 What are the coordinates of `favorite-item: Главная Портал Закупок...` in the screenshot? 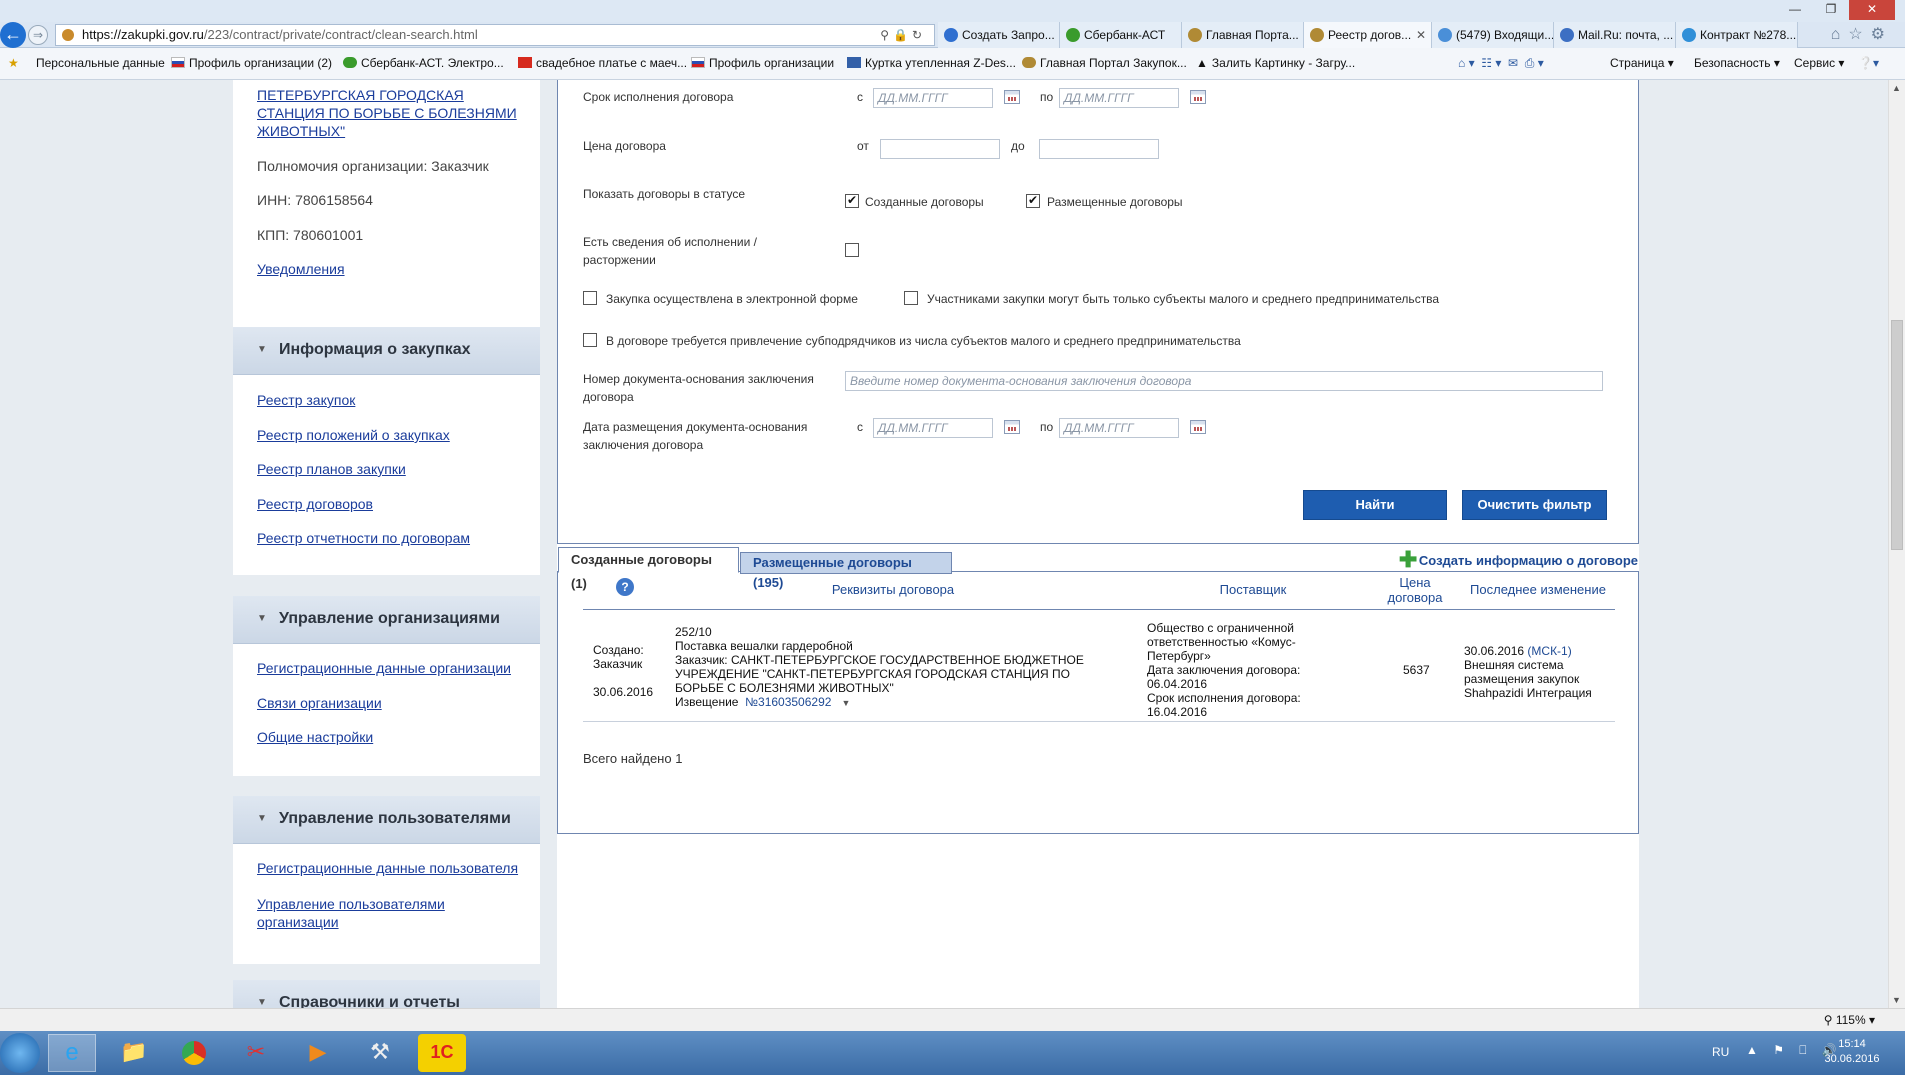 It's located at (1104, 63).